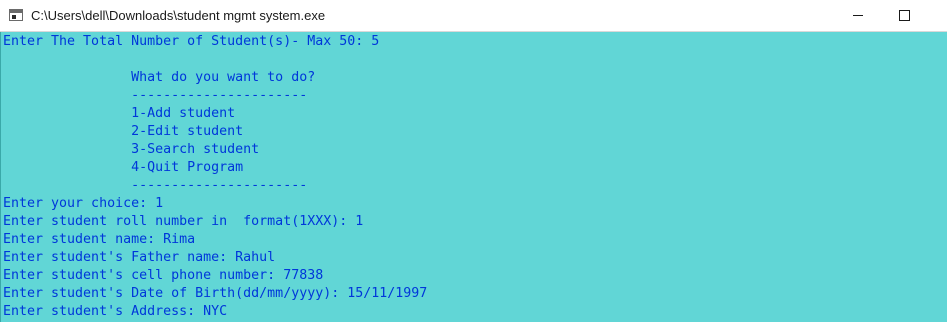 This screenshot has width=947, height=322. What do you see at coordinates (115, 311) in the screenshot?
I see `console-line-address: Enter student's Address: NYC` at bounding box center [115, 311].